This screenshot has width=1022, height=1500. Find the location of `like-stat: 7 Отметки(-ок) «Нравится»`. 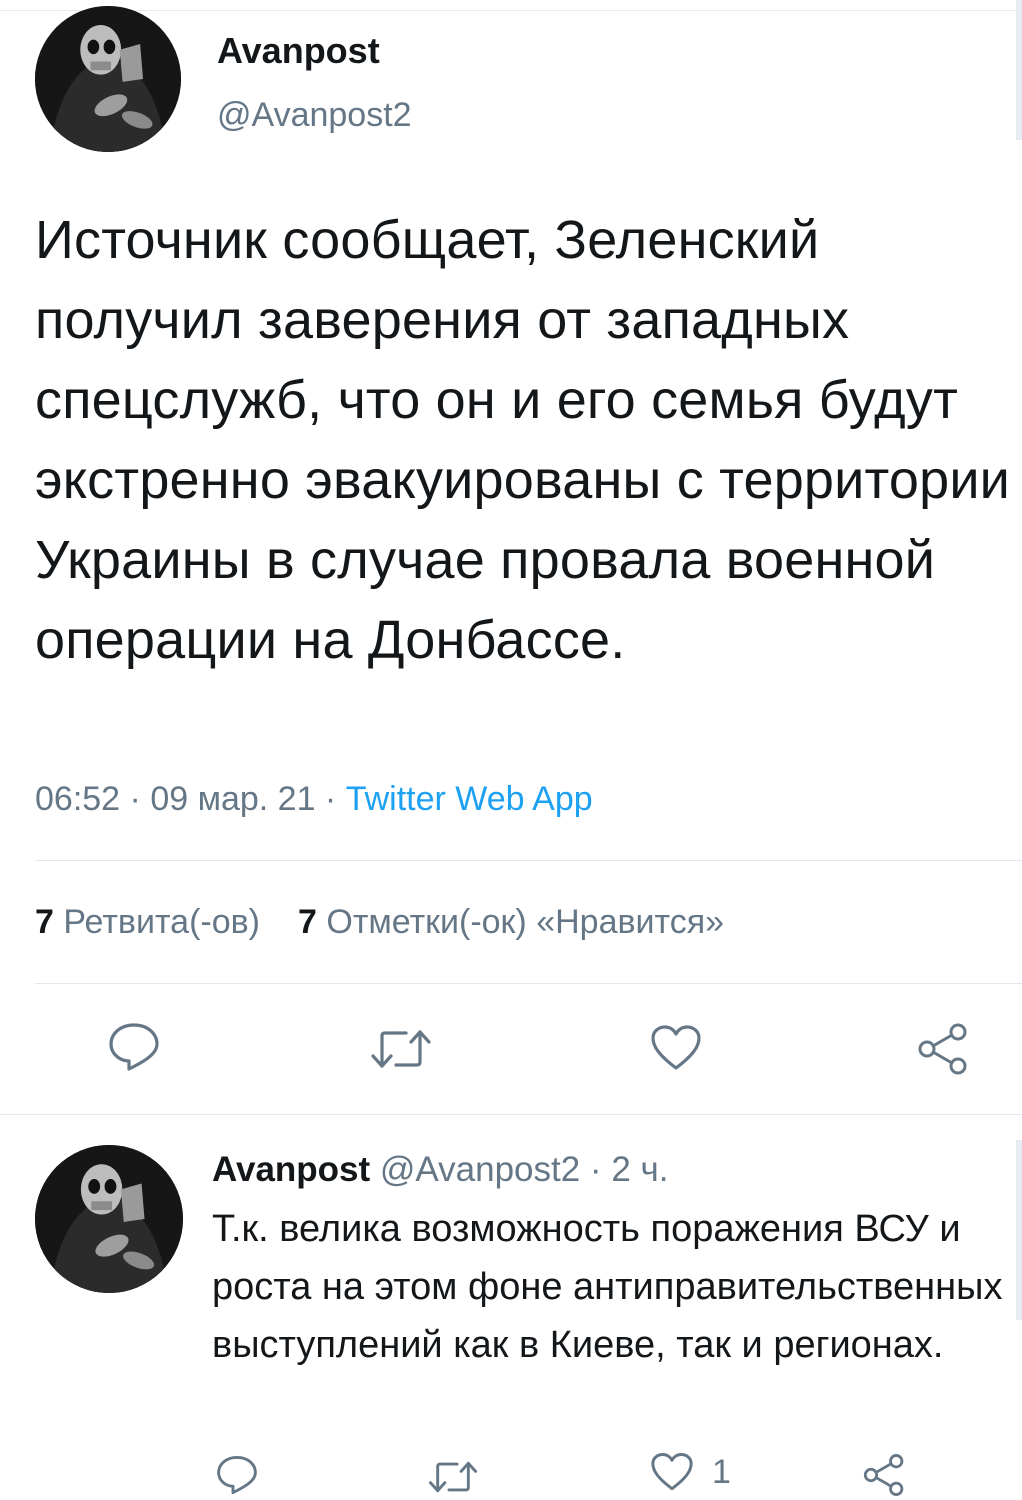

like-stat: 7 Отметки(-ок) «Нравится» is located at coordinates (511, 922).